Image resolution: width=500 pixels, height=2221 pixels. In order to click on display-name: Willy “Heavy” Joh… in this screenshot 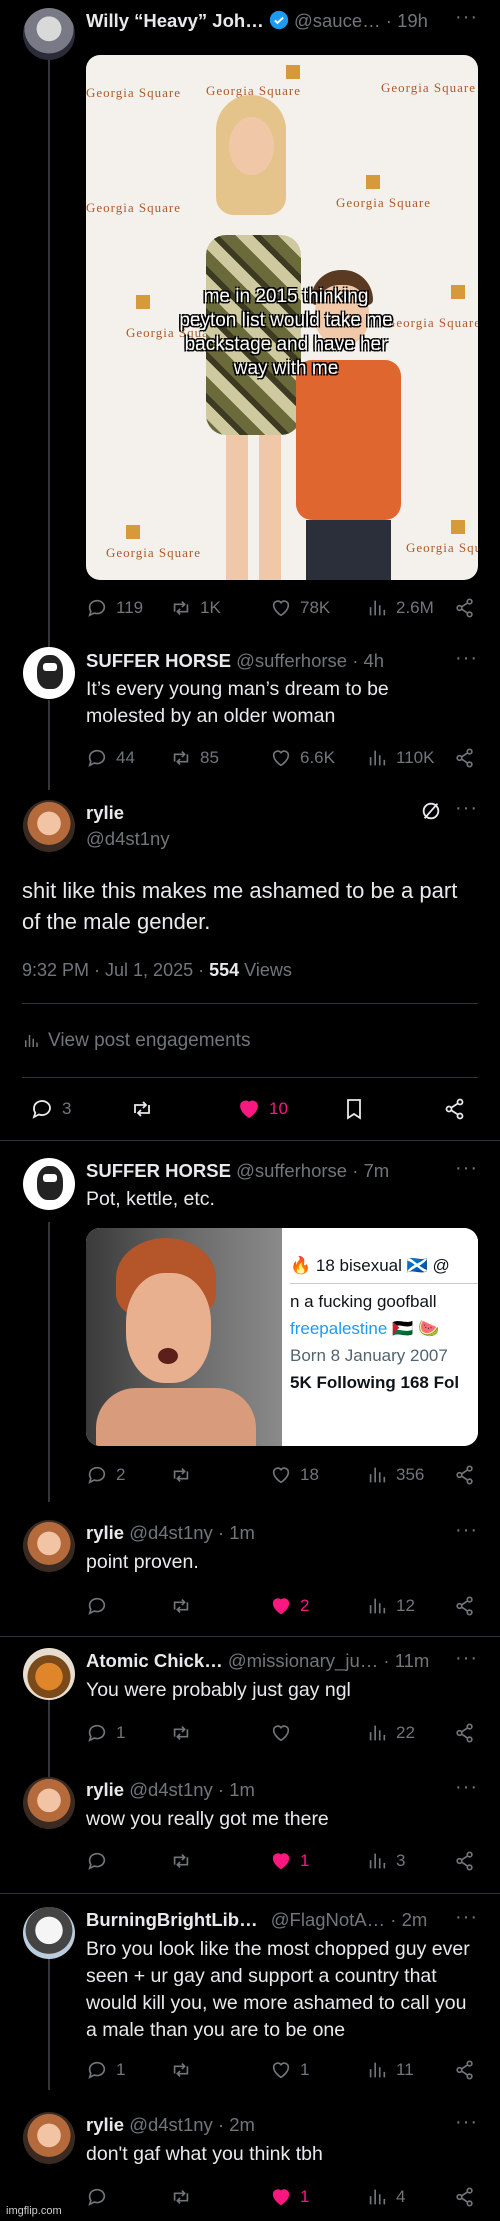, I will do `click(175, 20)`.